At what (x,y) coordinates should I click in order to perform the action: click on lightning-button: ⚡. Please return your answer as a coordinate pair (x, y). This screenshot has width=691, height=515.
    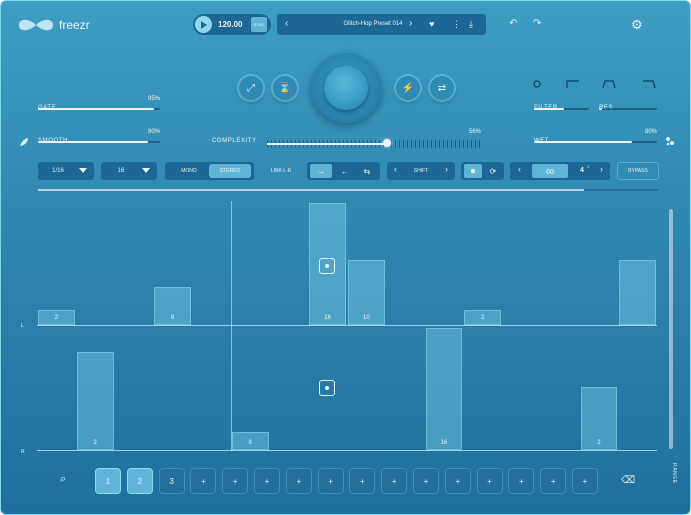
    Looking at the image, I should click on (408, 88).